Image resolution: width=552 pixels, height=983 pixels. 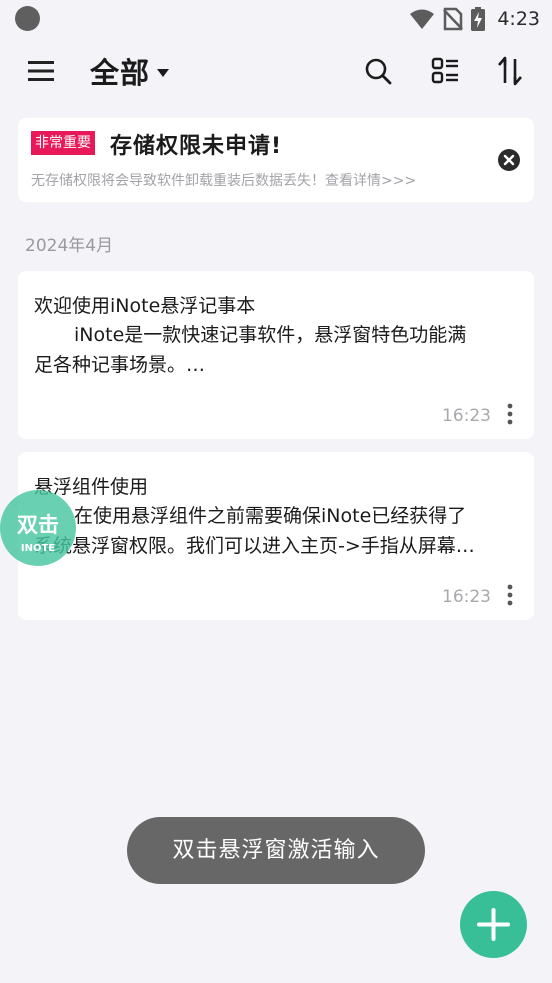 What do you see at coordinates (270, 335) in the screenshot?
I see `note-body-line: iNote是一款快速记事软件，悬浮窗特色功能满` at bounding box center [270, 335].